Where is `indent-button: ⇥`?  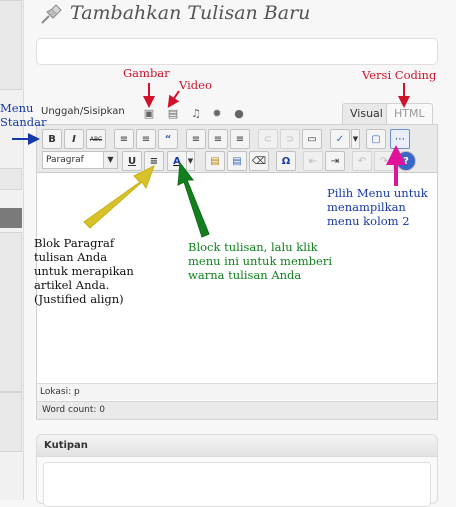 indent-button: ⇥ is located at coordinates (335, 161).